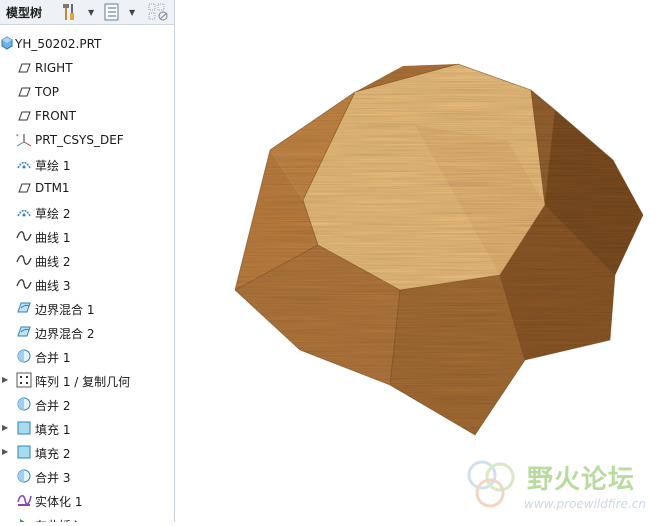 The width and height of the screenshot is (670, 526). I want to click on tree-item: * PRT_CSYS_DEF, so click(87, 140).